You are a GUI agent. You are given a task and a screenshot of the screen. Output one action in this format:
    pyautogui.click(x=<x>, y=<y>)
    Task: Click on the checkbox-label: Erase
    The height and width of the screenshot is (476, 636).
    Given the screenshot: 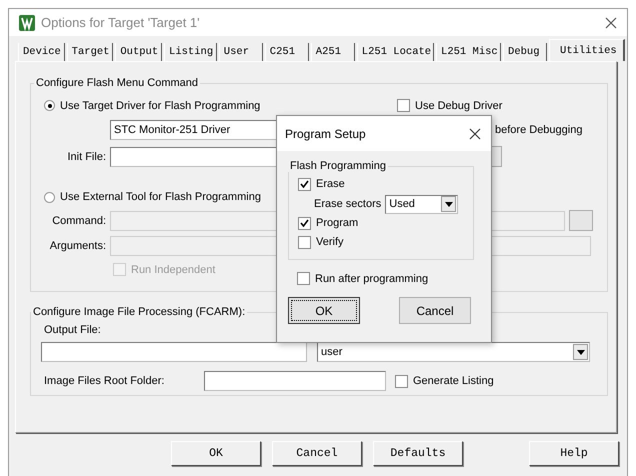 What is the action you would take?
    pyautogui.click(x=330, y=184)
    